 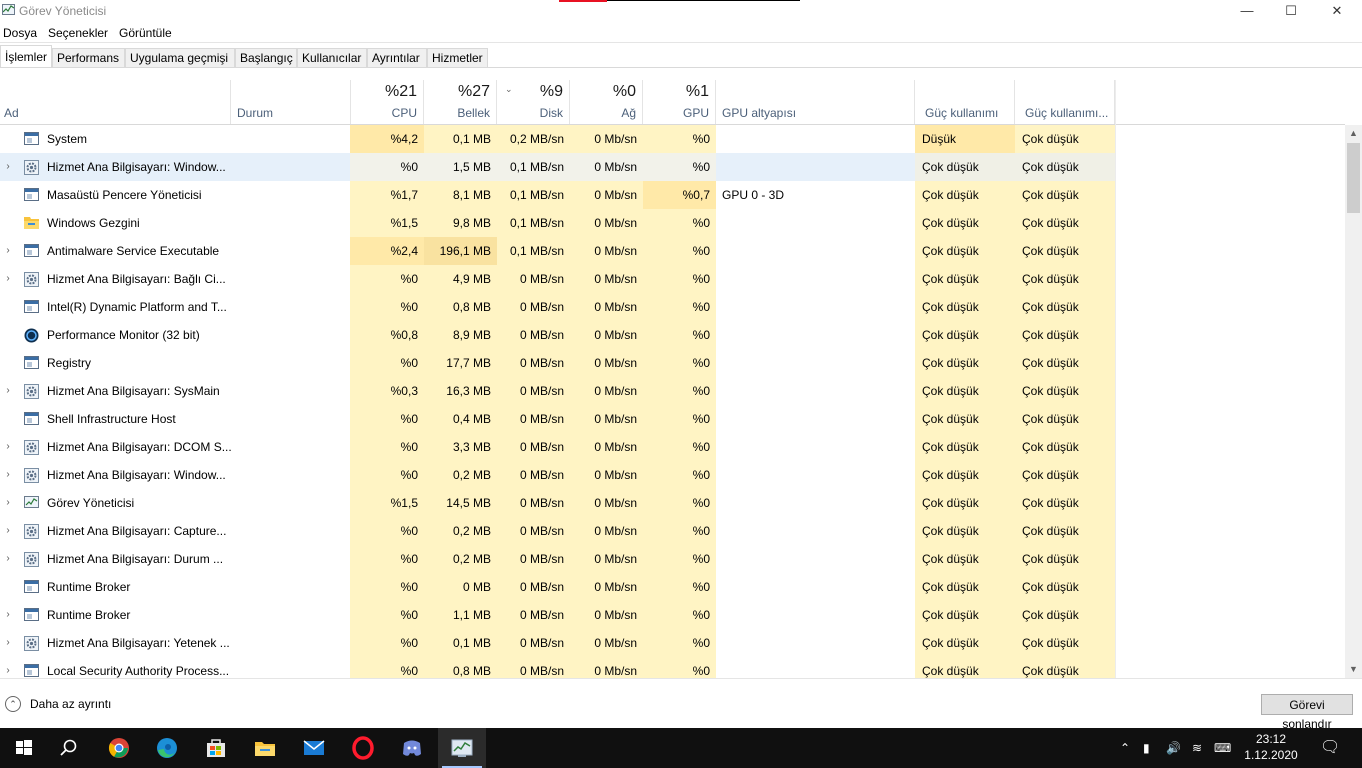 What do you see at coordinates (606, 102) in the screenshot?
I see `column-header-network: %0 Ağ` at bounding box center [606, 102].